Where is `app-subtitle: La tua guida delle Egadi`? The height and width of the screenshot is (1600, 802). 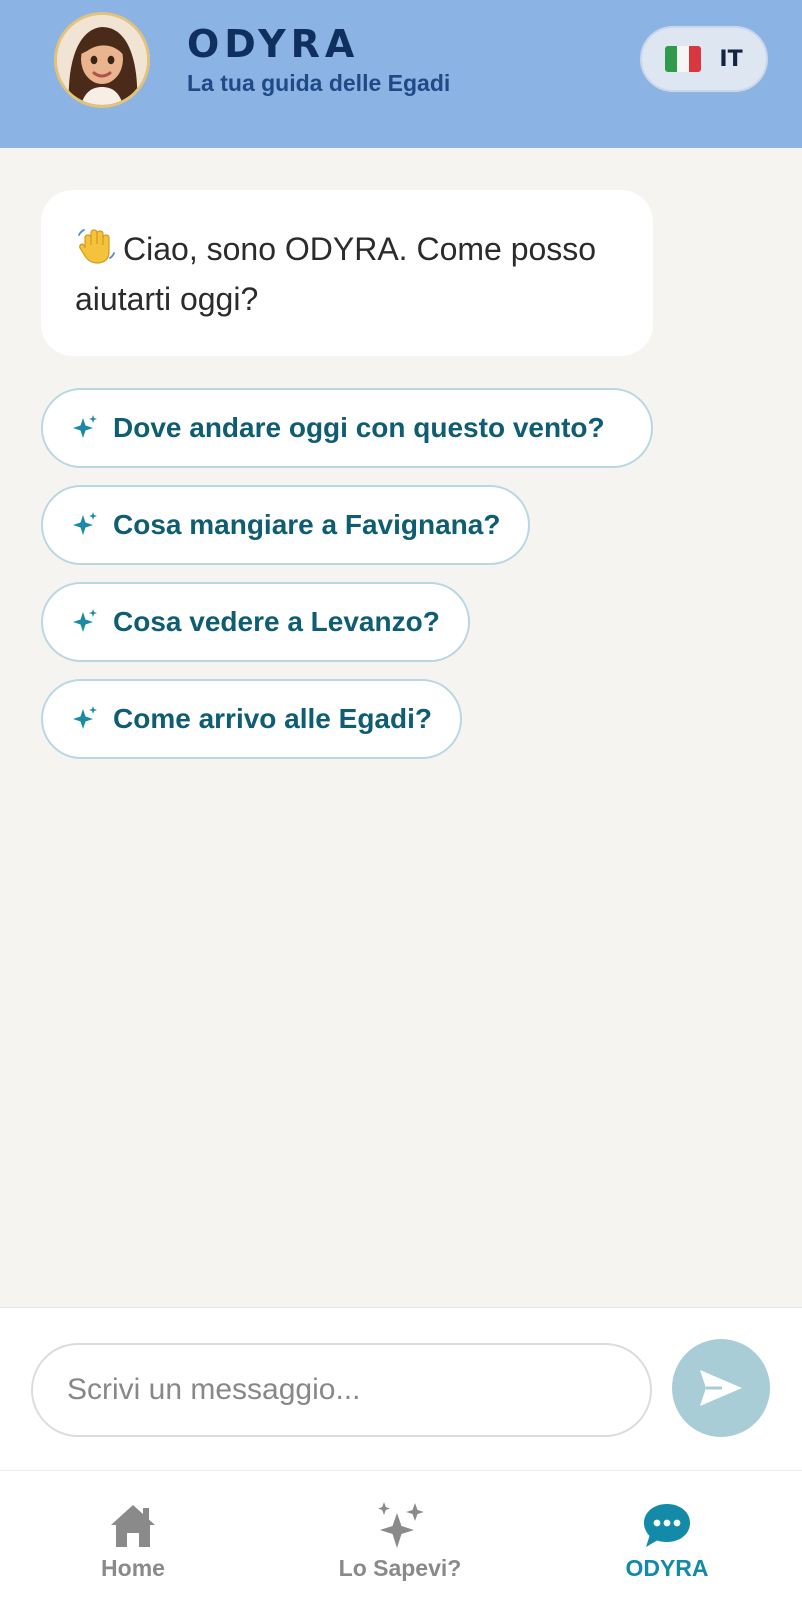 app-subtitle: La tua guida delle Egadi is located at coordinates (319, 83).